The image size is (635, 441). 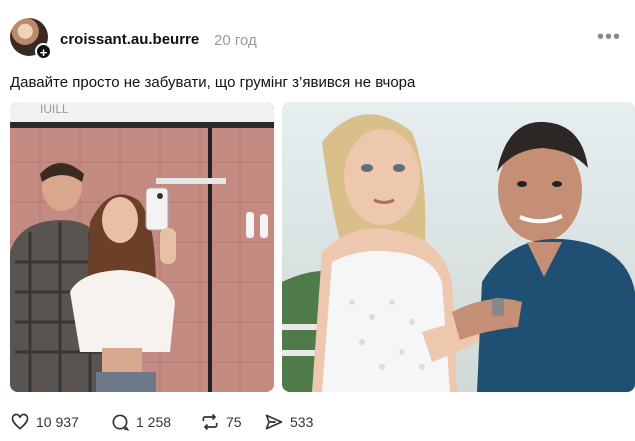 What do you see at coordinates (210, 422) in the screenshot?
I see `repost-icon` at bounding box center [210, 422].